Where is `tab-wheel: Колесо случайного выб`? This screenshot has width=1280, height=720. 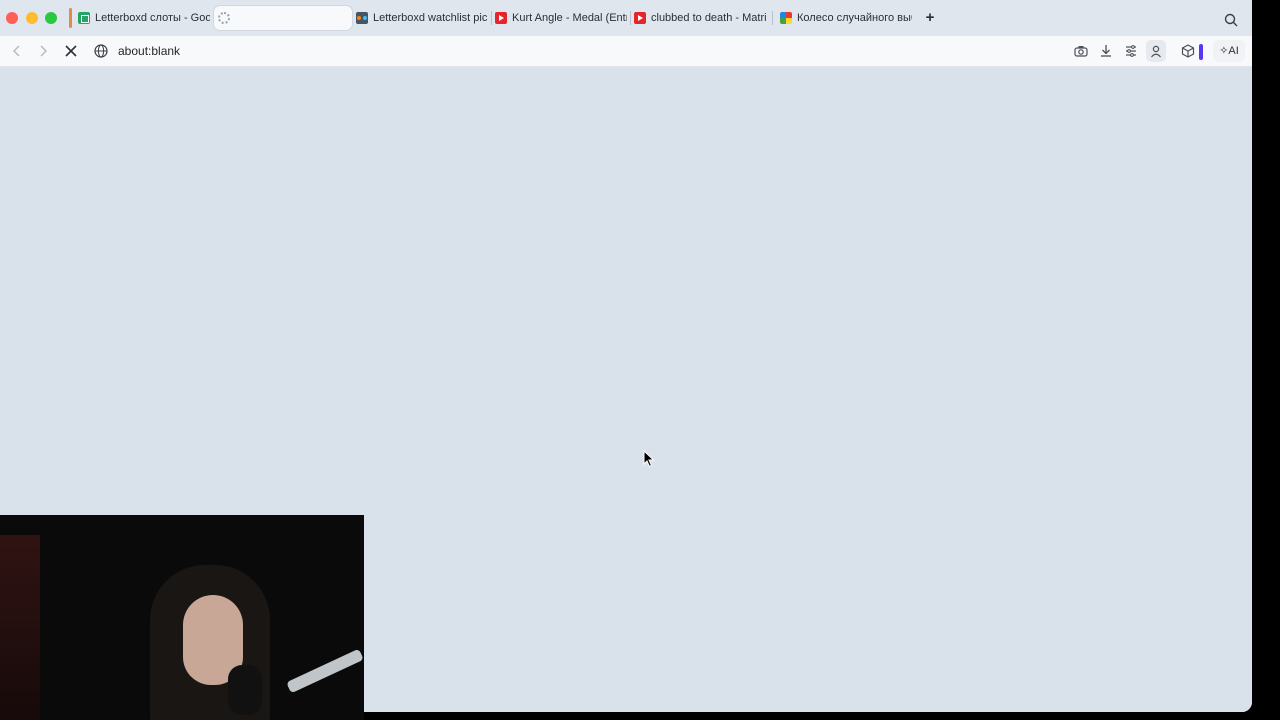 tab-wheel: Колесо случайного выб is located at coordinates (844, 18).